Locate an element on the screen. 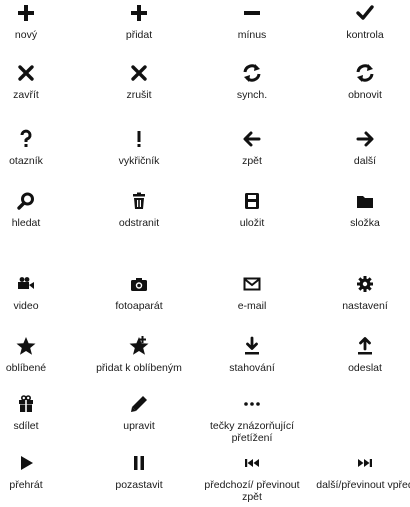  item-add-favorite: přidat k oblíbeným is located at coordinates (139, 354).